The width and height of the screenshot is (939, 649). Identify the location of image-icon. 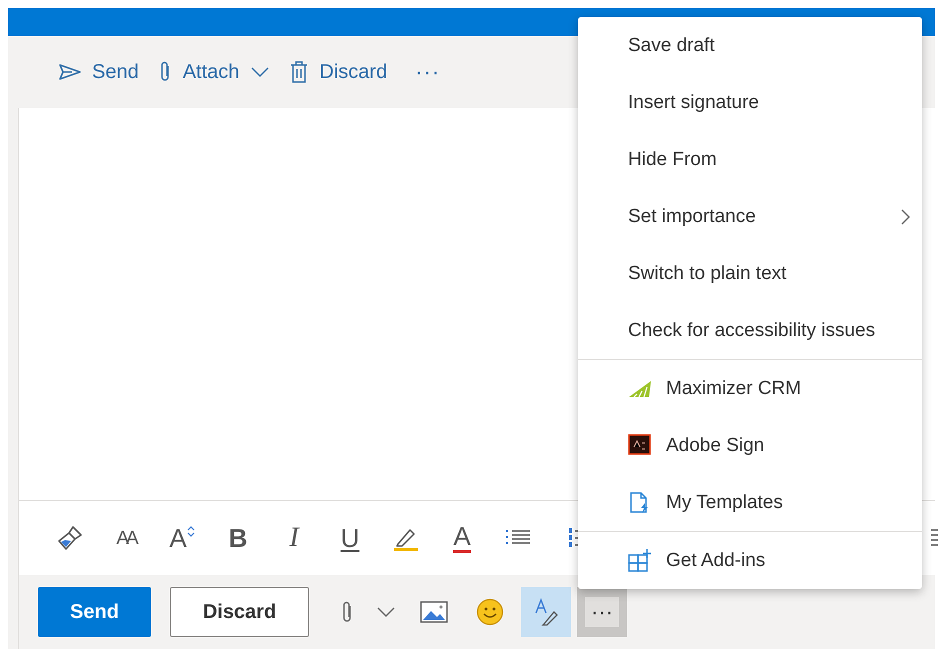
(434, 612).